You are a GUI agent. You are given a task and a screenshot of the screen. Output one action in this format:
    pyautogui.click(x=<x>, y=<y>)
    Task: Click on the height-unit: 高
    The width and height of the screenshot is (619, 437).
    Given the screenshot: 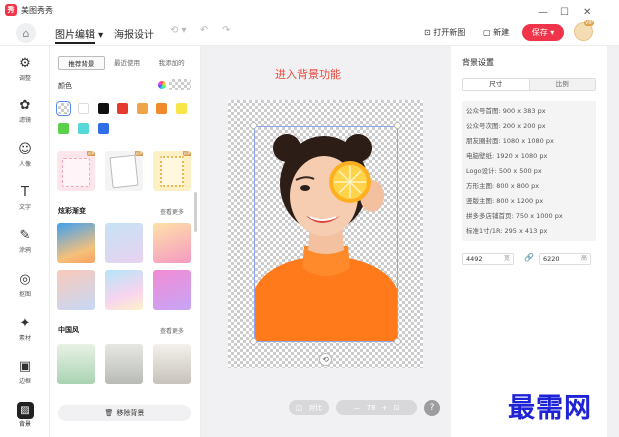 What is the action you would take?
    pyautogui.click(x=583, y=258)
    